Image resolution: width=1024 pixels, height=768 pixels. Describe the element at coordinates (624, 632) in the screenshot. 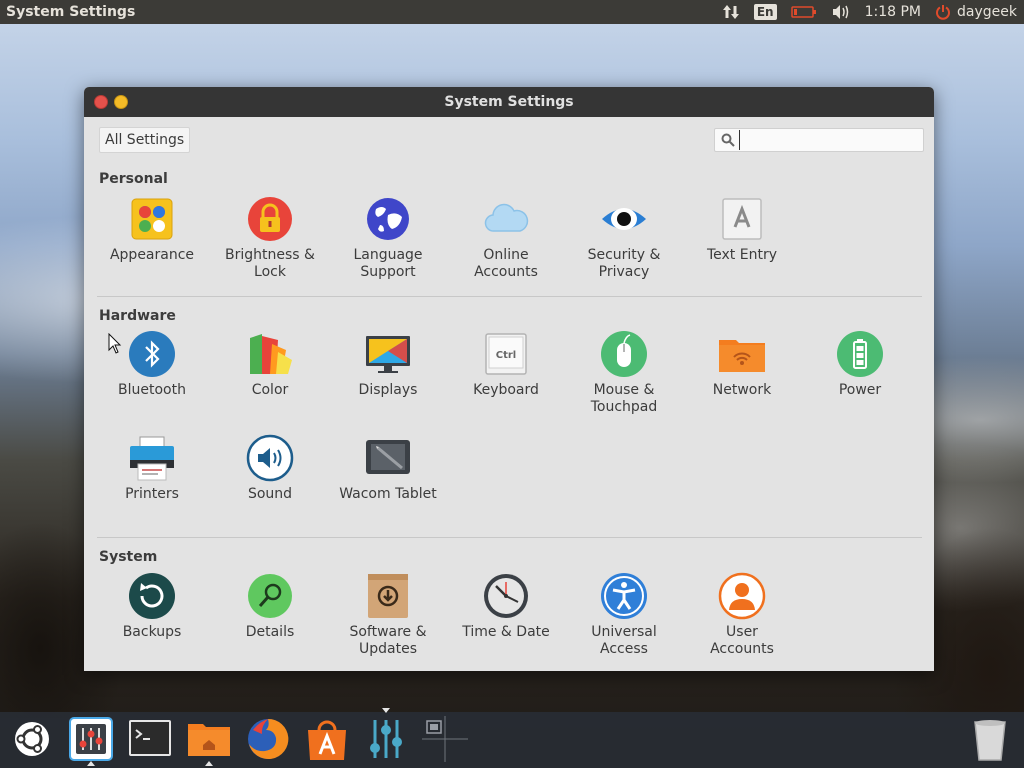

I see `settings-item-label: Universal` at that location.